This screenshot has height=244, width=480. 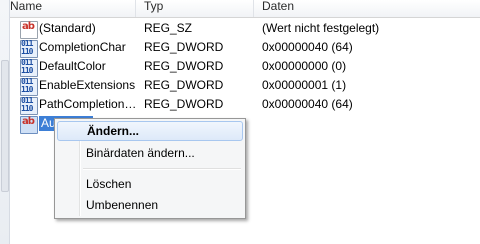 What do you see at coordinates (153, 8) in the screenshot?
I see `column-header-type: Typ` at bounding box center [153, 8].